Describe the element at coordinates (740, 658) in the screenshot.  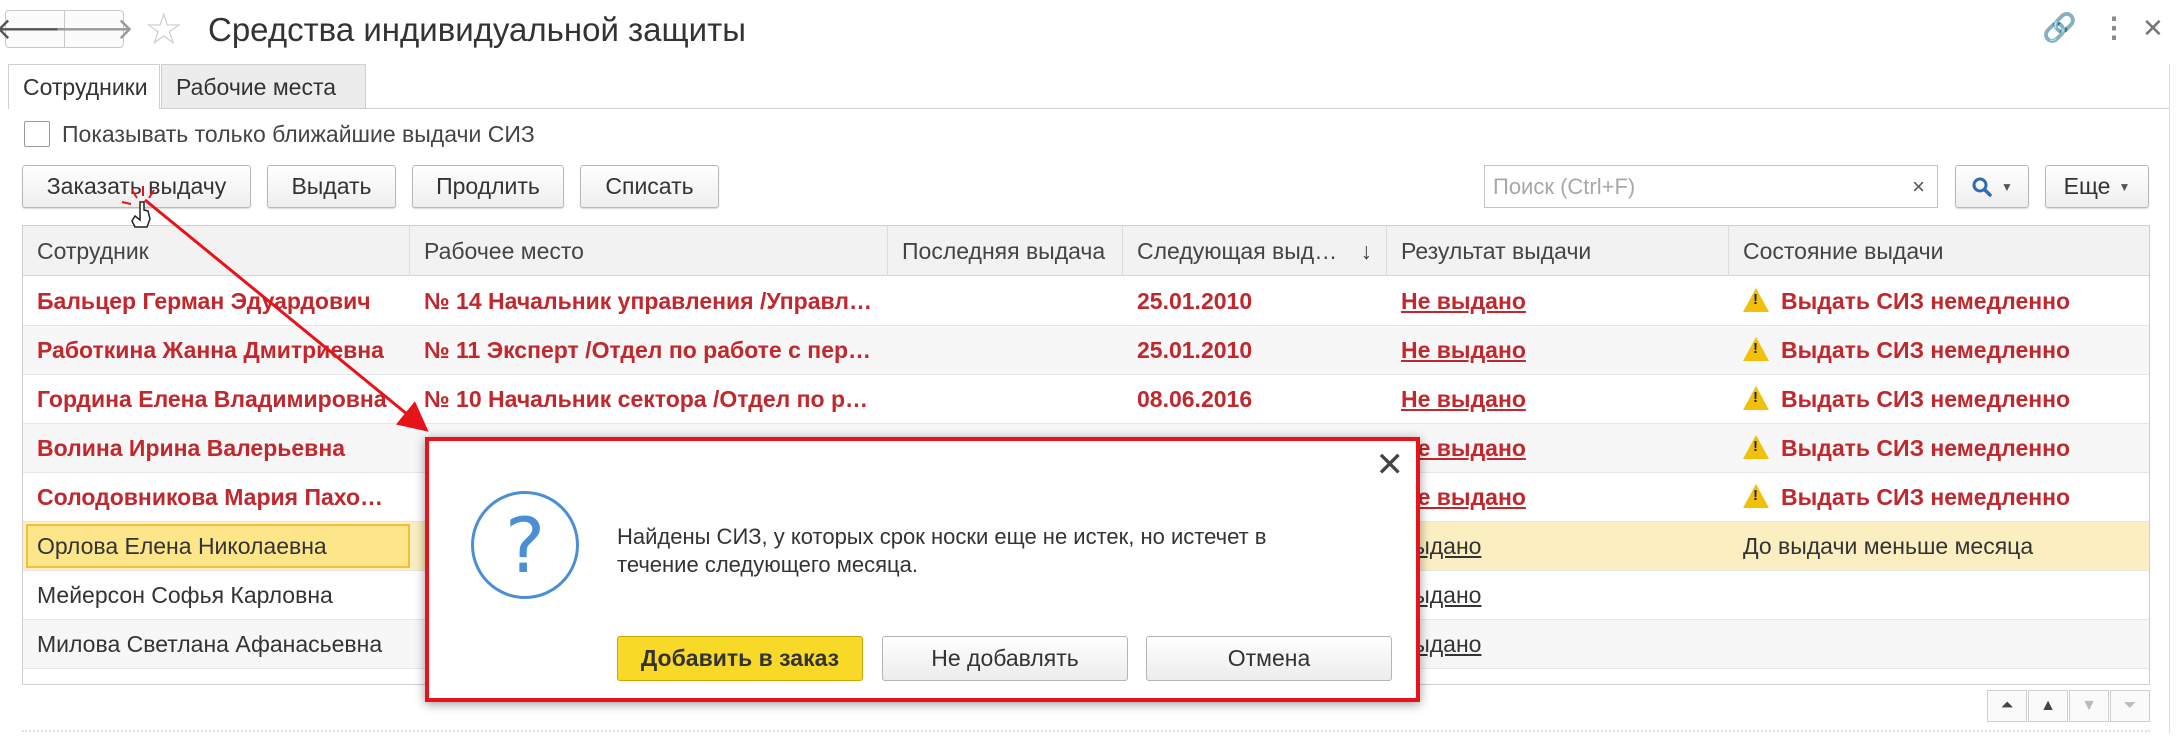
I see `add-to-order-button: Добавить в заказ` at that location.